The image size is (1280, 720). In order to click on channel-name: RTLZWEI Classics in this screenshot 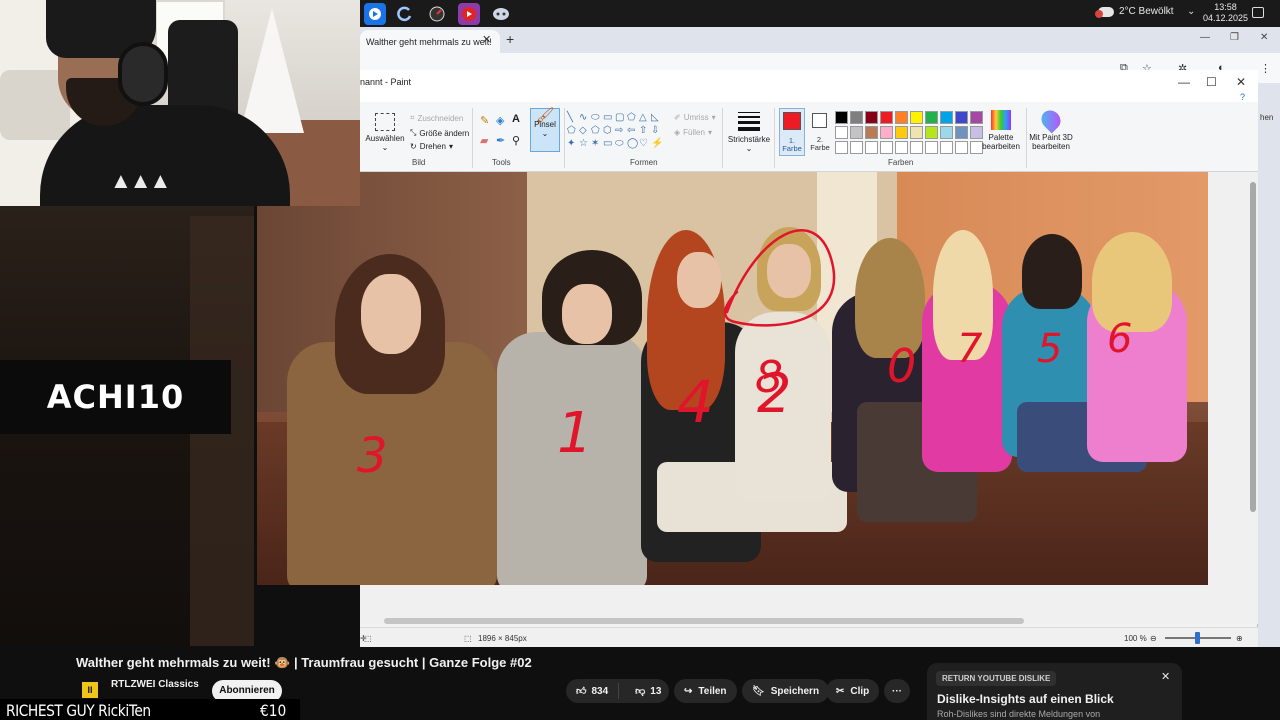, I will do `click(155, 684)`.